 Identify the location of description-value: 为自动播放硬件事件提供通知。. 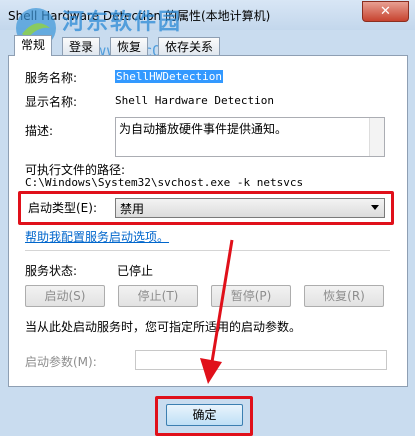
(203, 129).